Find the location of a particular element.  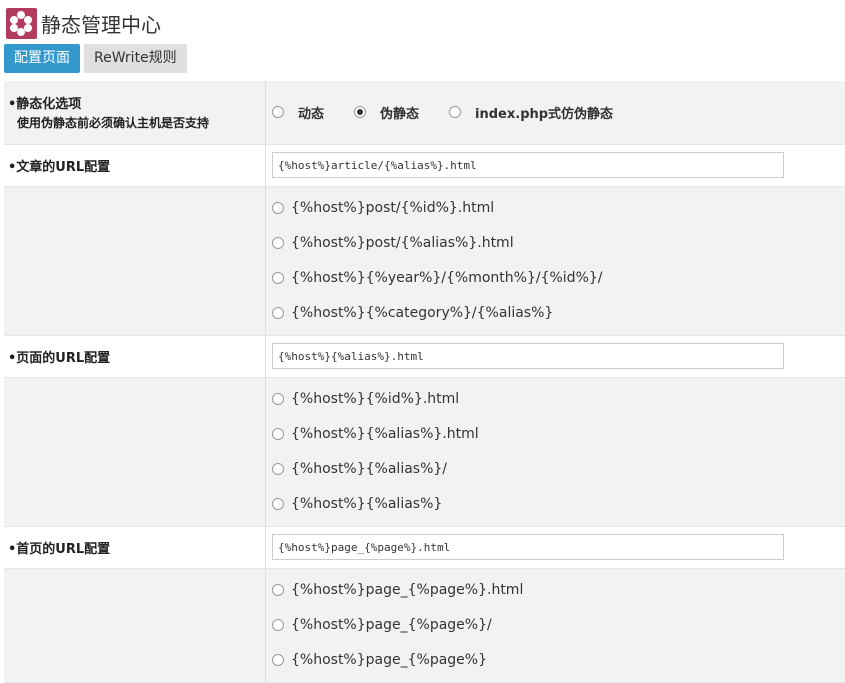

radio-dynamic is located at coordinates (278, 112).